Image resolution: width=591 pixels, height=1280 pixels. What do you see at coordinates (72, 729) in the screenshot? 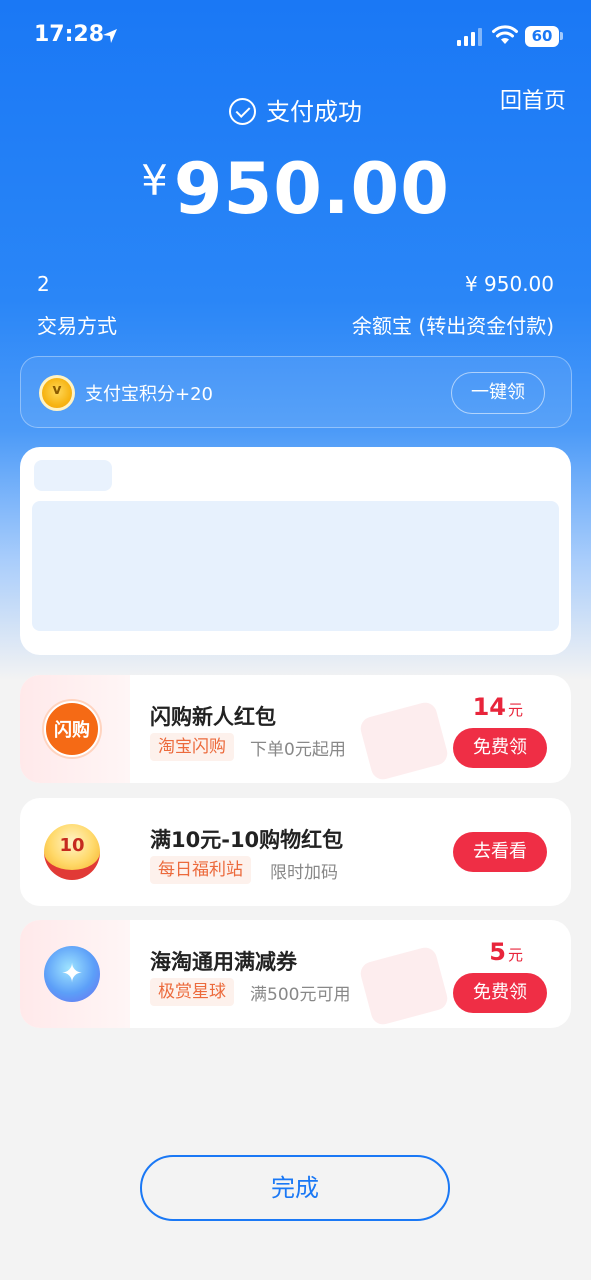
I see `flash-buy-icon: 闪购` at bounding box center [72, 729].